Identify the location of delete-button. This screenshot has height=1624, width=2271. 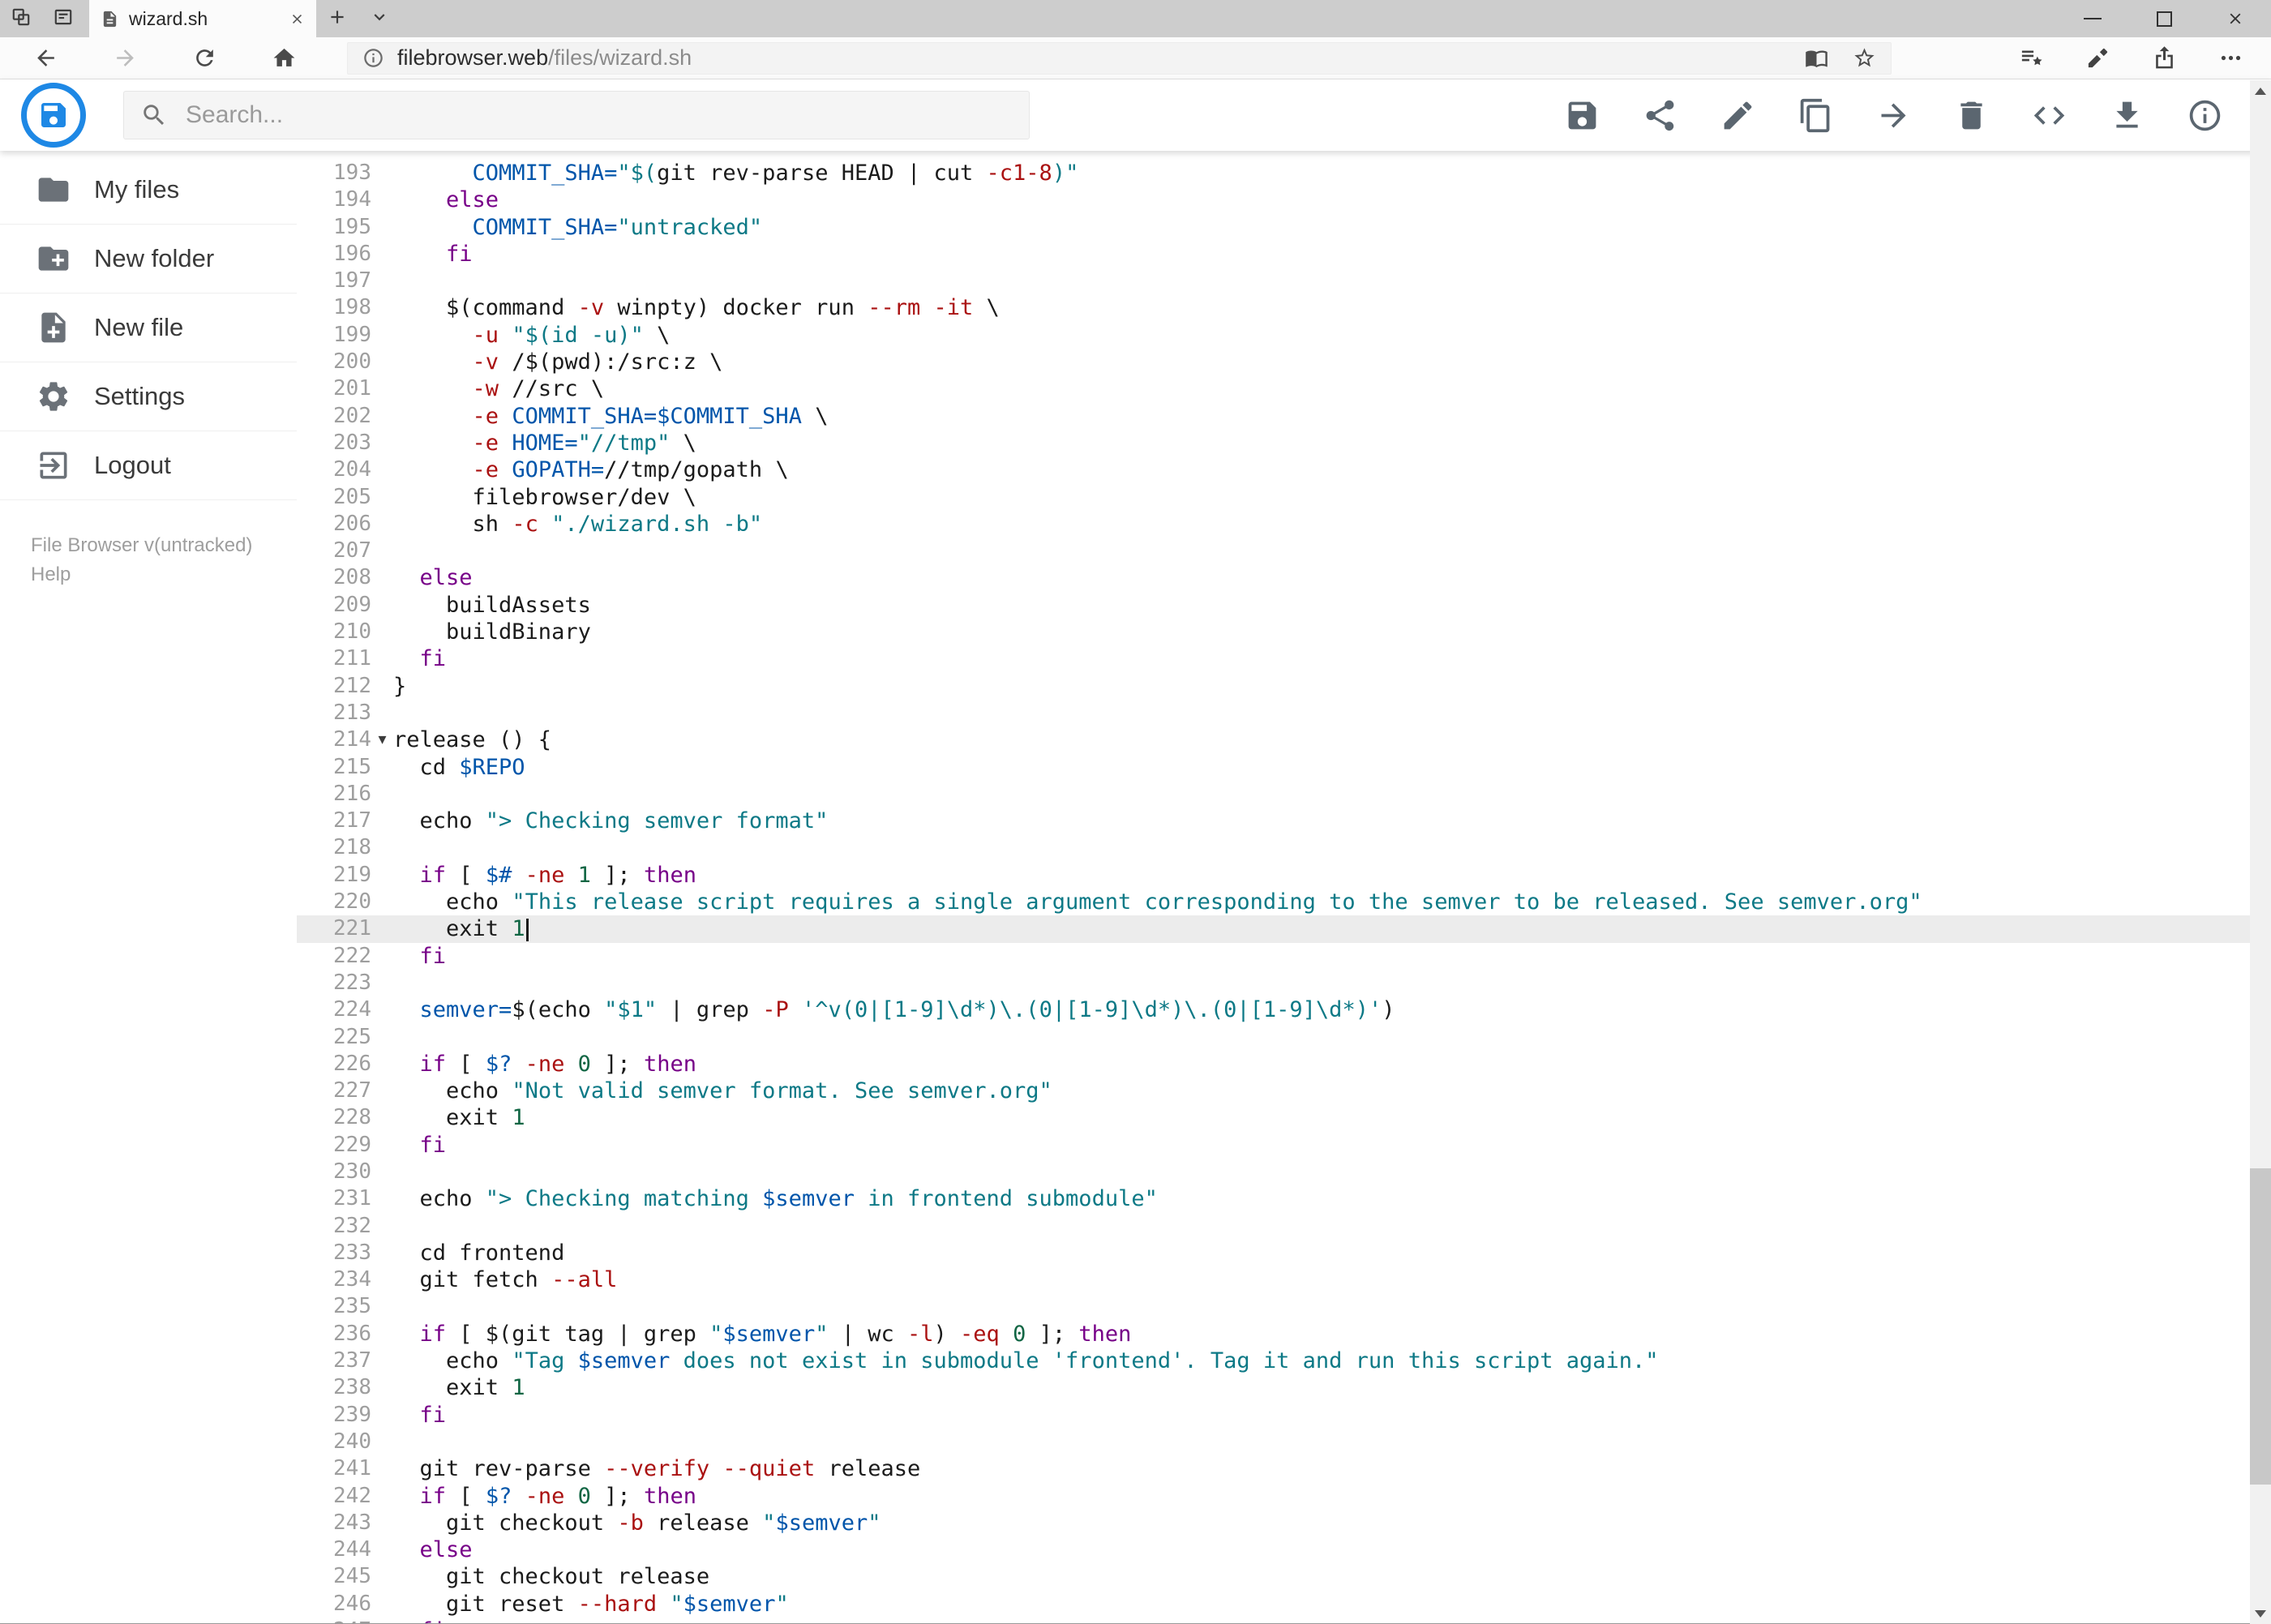
(1971, 116).